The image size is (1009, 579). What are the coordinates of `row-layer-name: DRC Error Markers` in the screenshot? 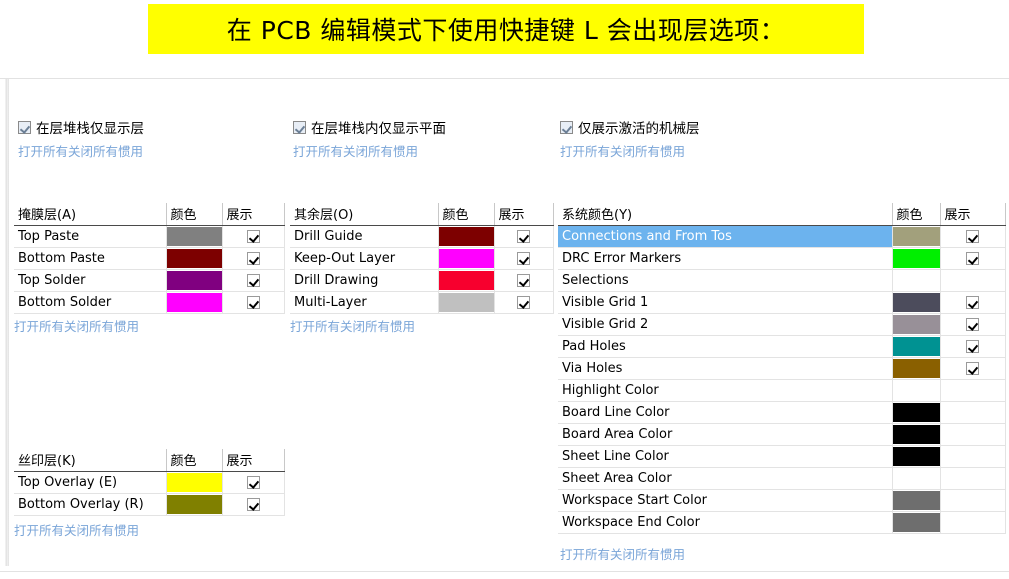 It's located at (725, 258).